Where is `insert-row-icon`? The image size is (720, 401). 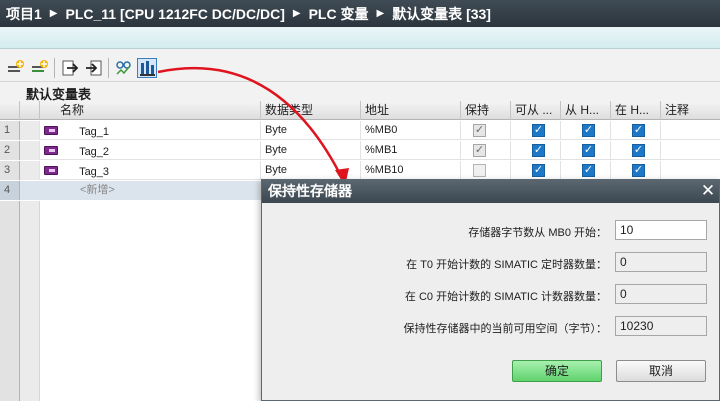
insert-row-icon is located at coordinates (40, 68).